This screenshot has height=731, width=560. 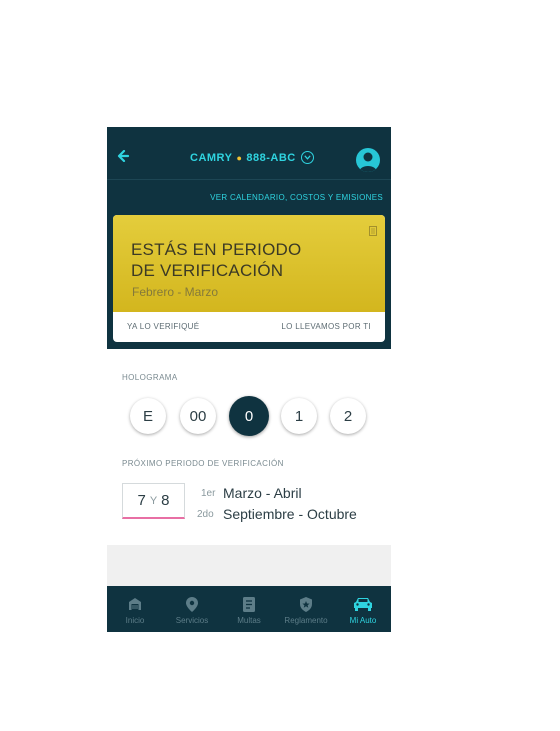 I want to click on status-period: Febrero - Marzo, so click(x=175, y=292).